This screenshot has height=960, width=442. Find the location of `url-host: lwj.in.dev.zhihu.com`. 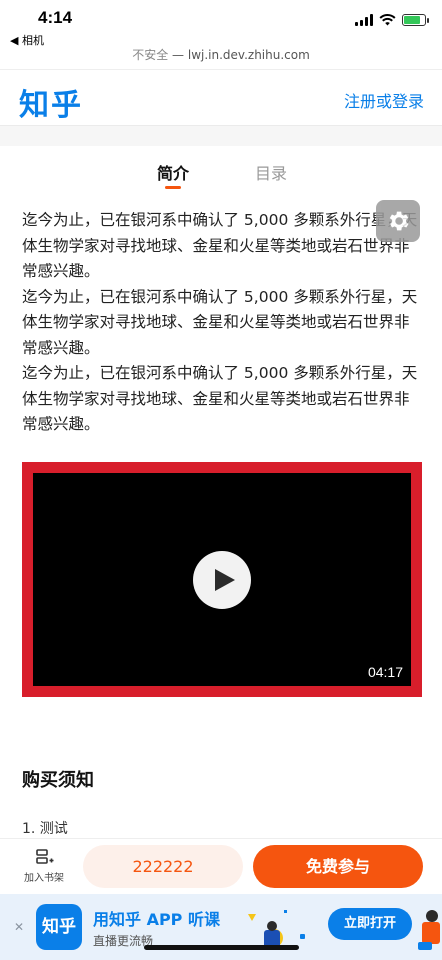

url-host: lwj.in.dev.zhihu.com is located at coordinates (248, 55).